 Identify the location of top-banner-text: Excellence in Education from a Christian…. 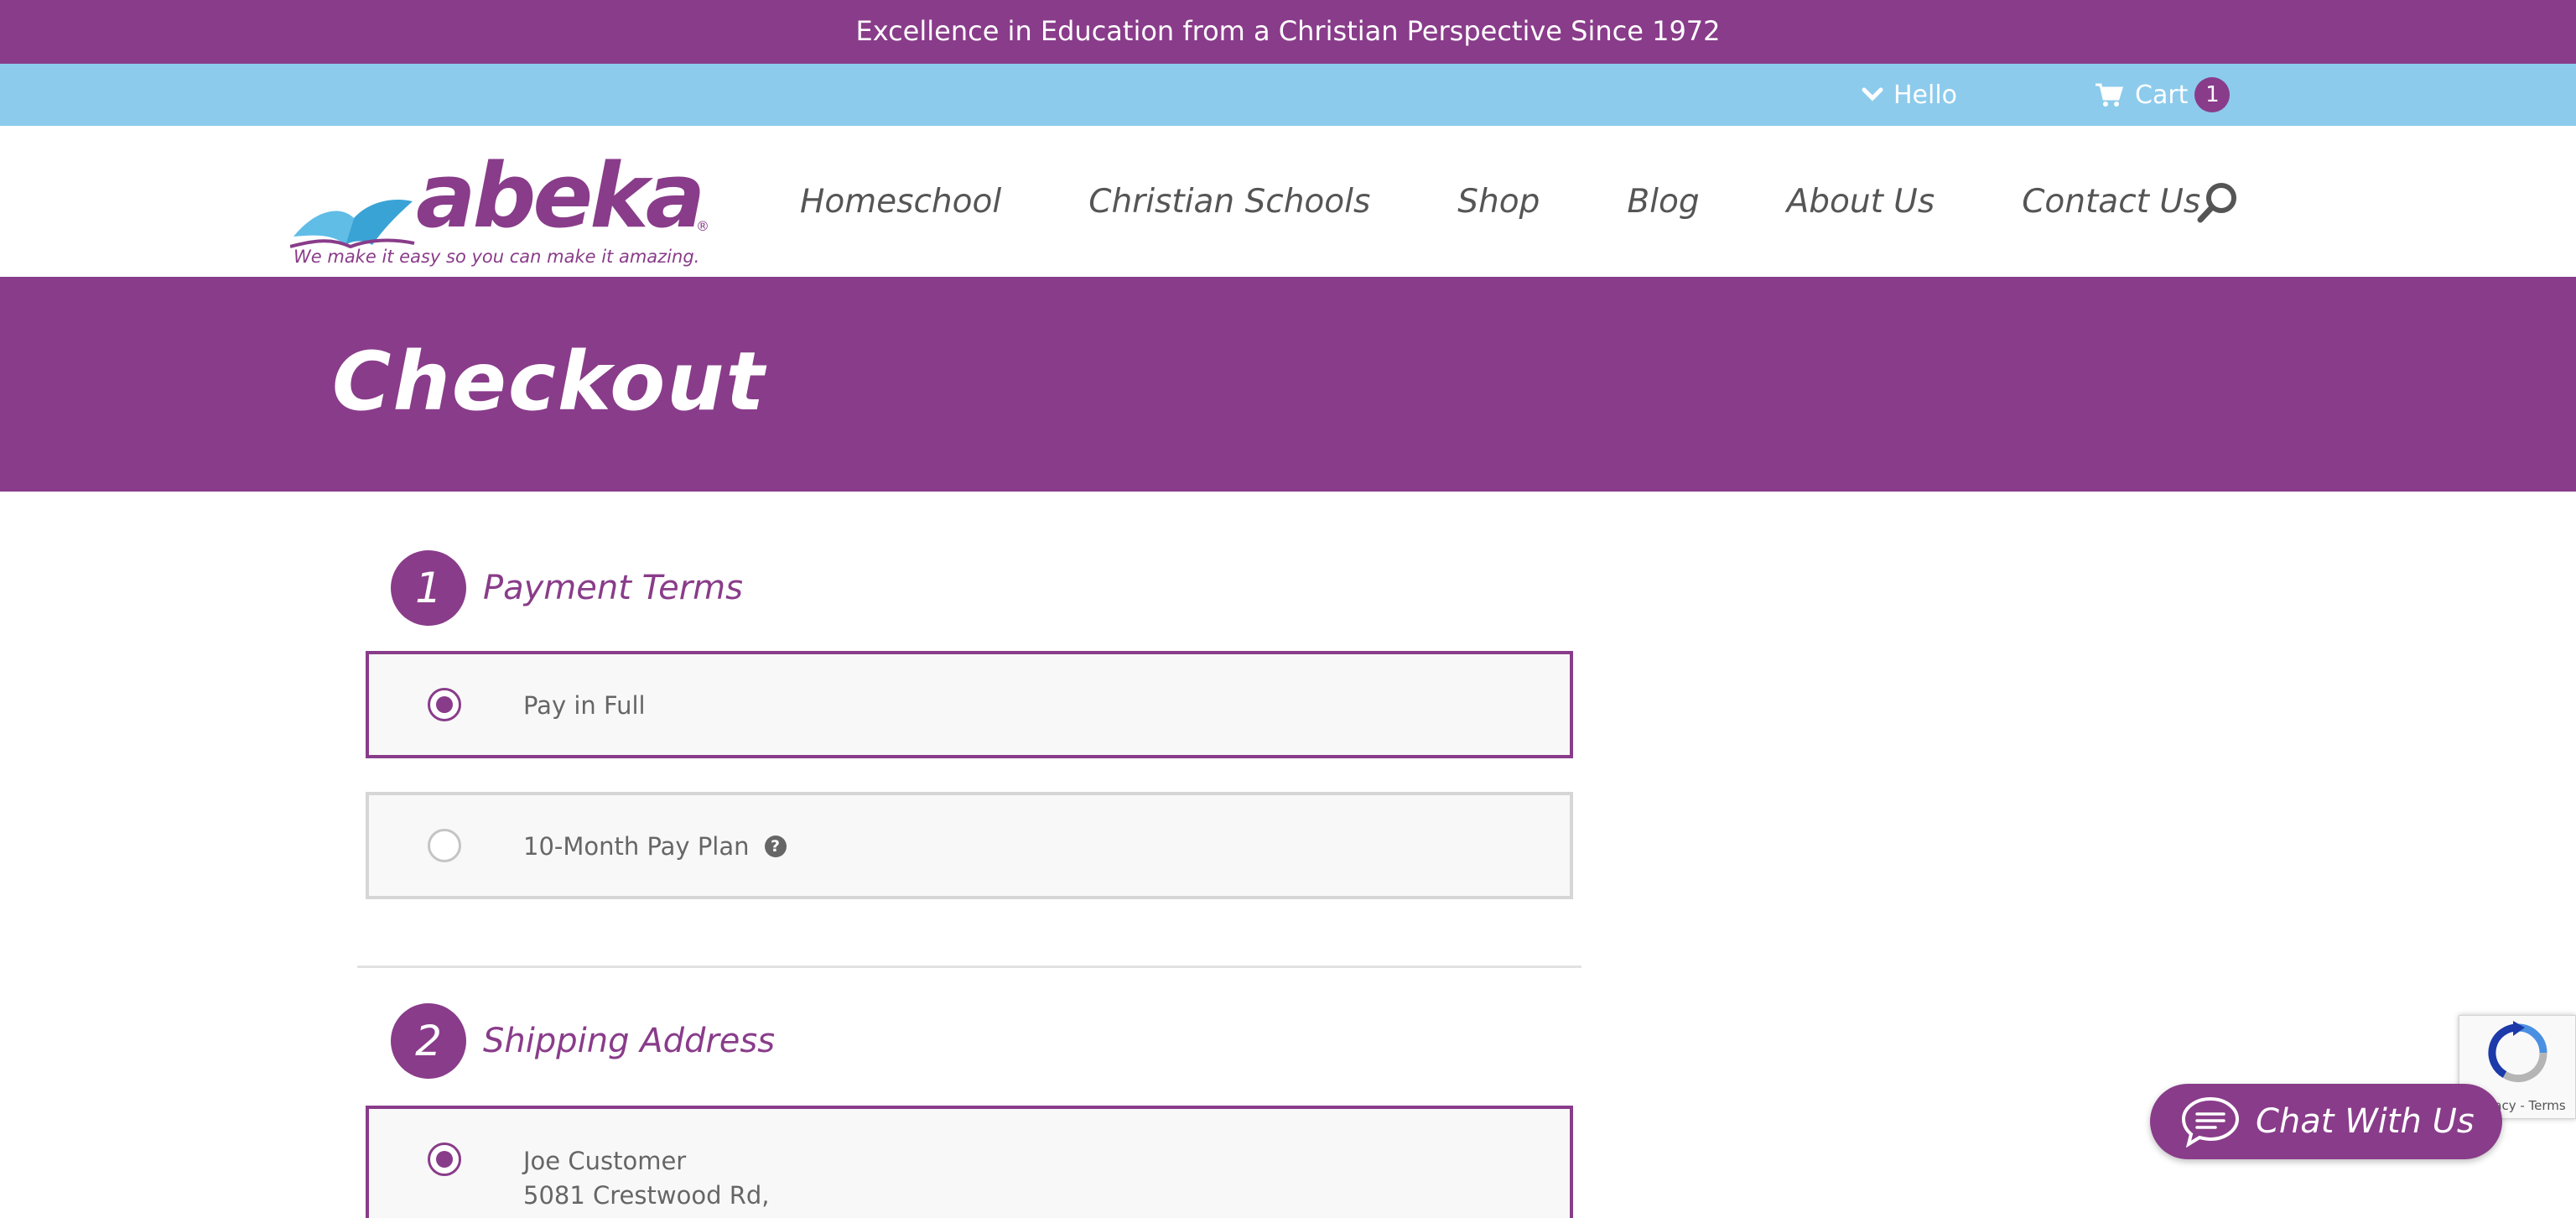
(1288, 31).